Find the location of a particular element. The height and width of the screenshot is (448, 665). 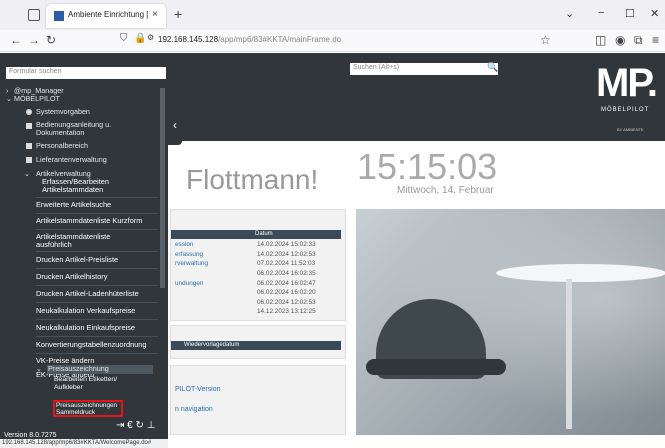

close-window-button: ✕ is located at coordinates (654, 13).